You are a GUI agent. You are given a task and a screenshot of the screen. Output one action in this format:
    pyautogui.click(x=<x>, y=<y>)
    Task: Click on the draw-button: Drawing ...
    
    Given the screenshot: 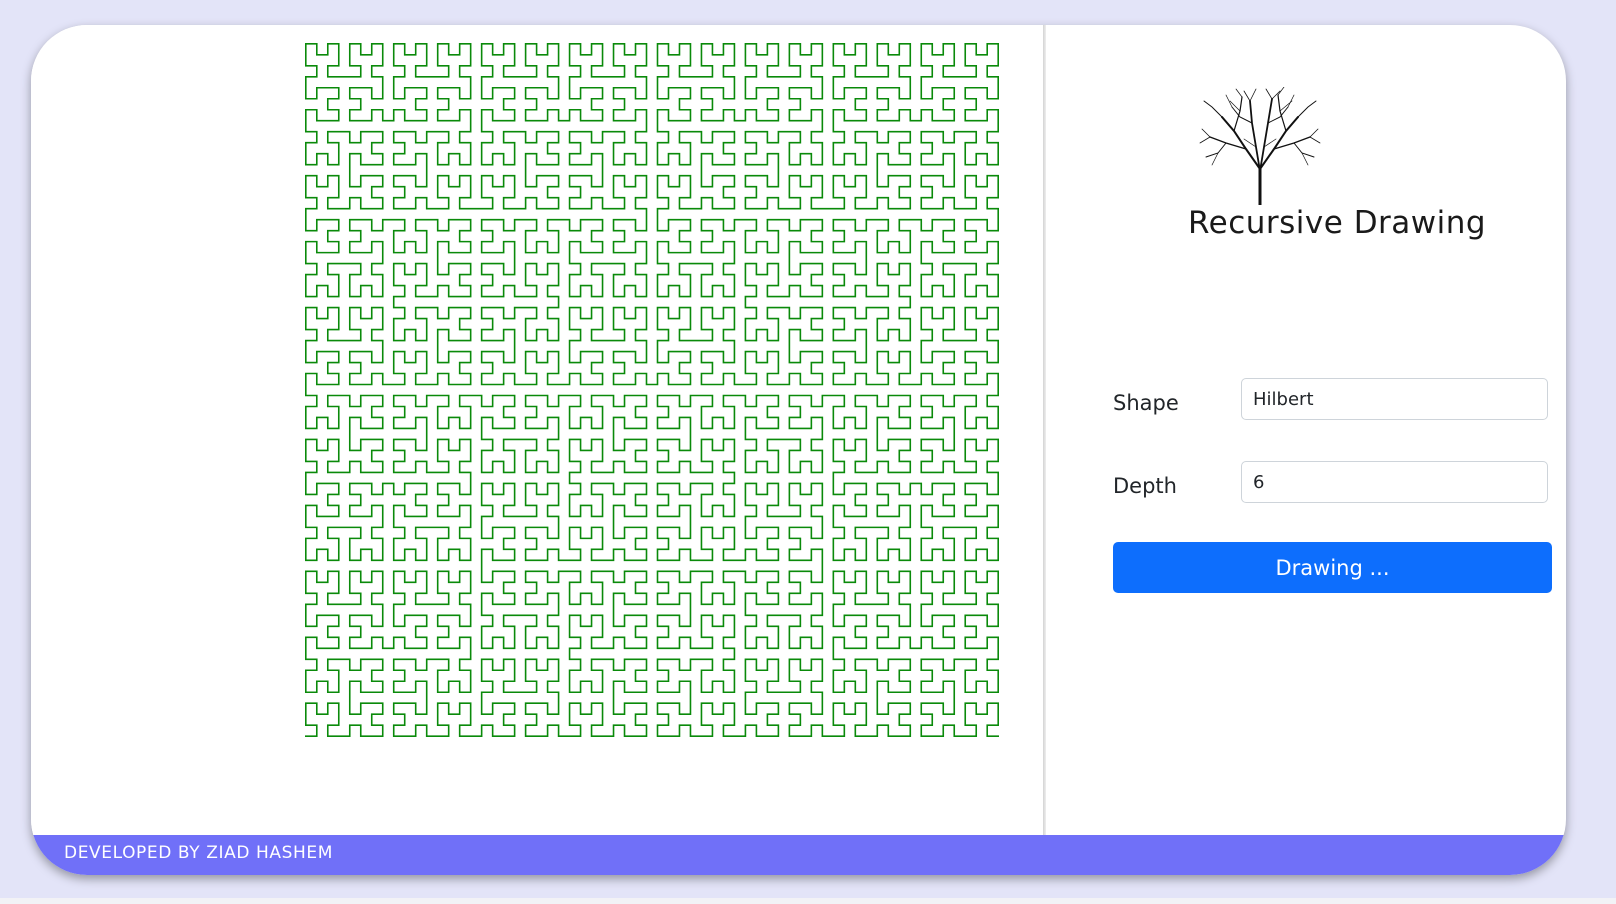 What is the action you would take?
    pyautogui.click(x=1332, y=567)
    